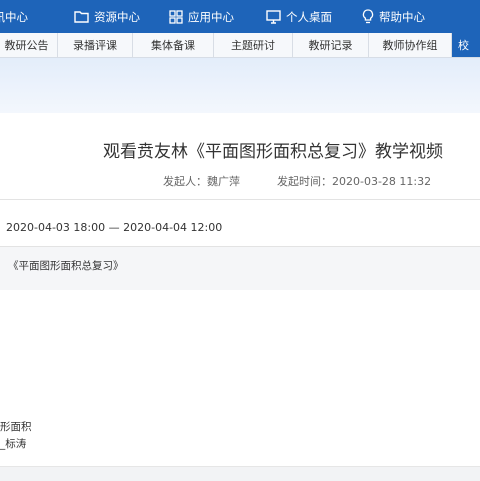  What do you see at coordinates (114, 227) in the screenshot?
I see `activity-date-range: 2020-04-03 18:00 — 2020-04-04 12:00` at bounding box center [114, 227].